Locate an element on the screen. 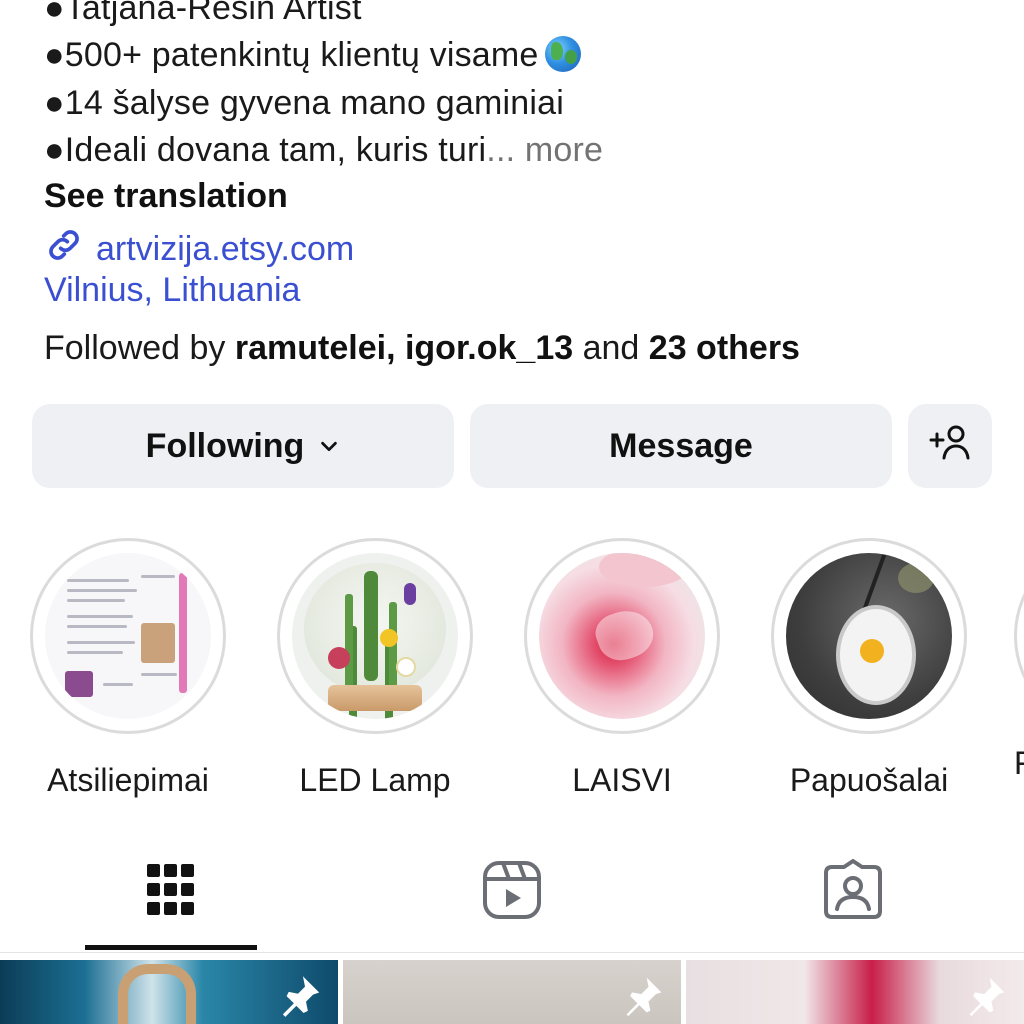 The image size is (1024, 1024). tab-posts-grid is located at coordinates (171, 892).